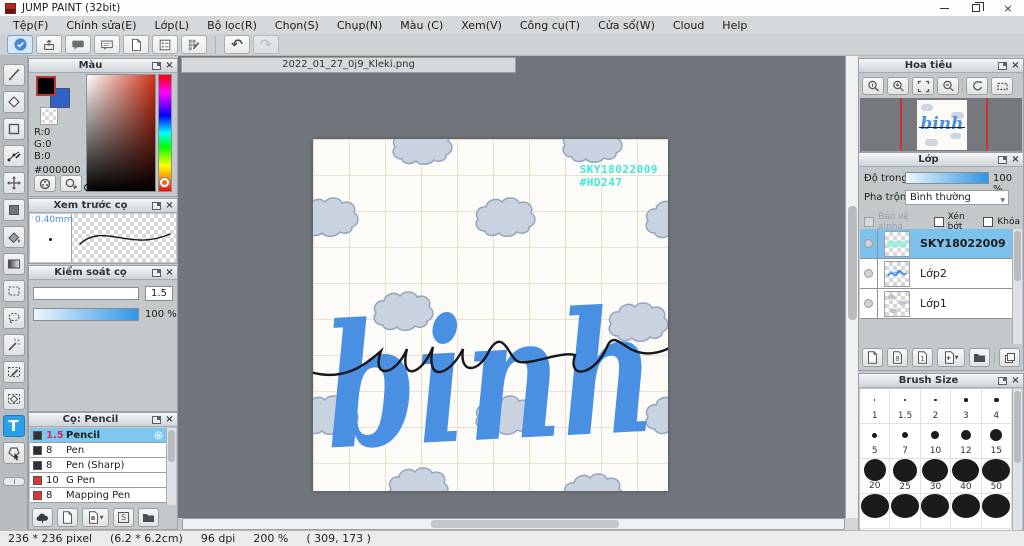 The image size is (1024, 546). Describe the element at coordinates (873, 86) in the screenshot. I see `zoom-reset-button` at that location.